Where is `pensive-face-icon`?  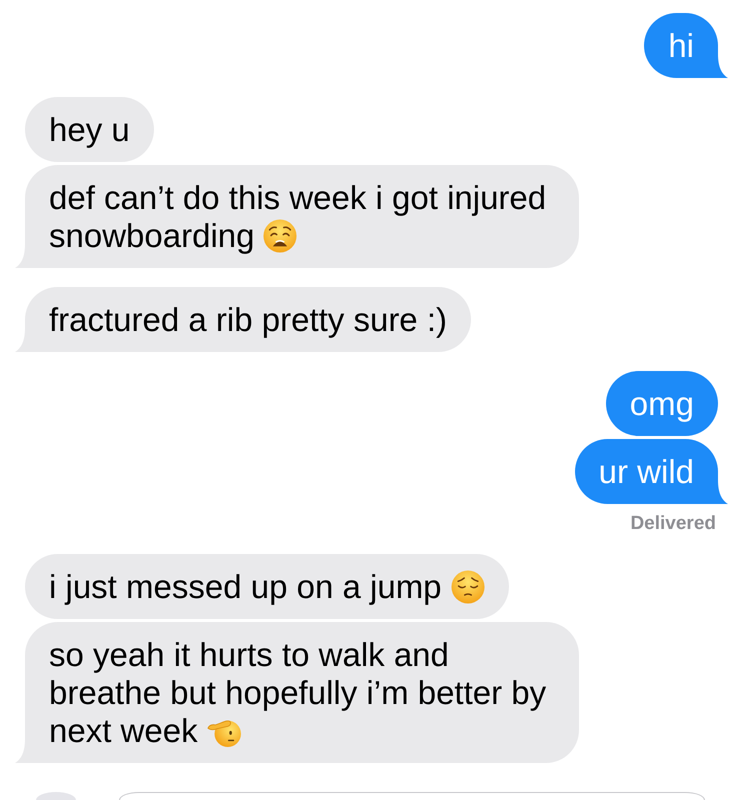
pensive-face-icon is located at coordinates (467, 587).